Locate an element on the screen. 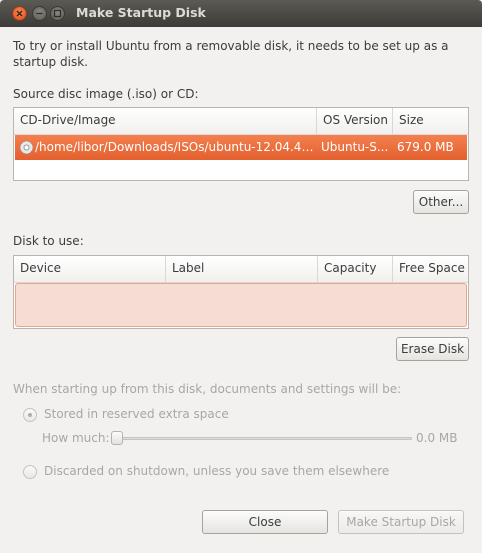 Image resolution: width=482 pixels, height=553 pixels. make-startup-disk-button: Make Startup Disk is located at coordinates (401, 522).